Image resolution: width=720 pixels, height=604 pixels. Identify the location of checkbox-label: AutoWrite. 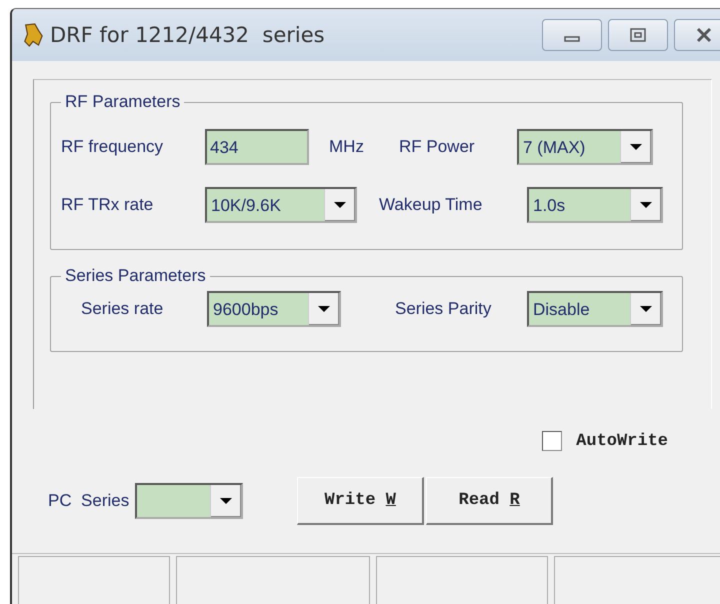
(622, 441).